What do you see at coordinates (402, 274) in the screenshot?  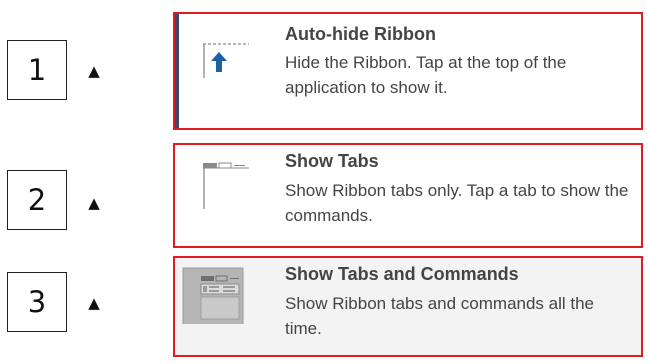 I see `option-title: Show Tabs and Commands` at bounding box center [402, 274].